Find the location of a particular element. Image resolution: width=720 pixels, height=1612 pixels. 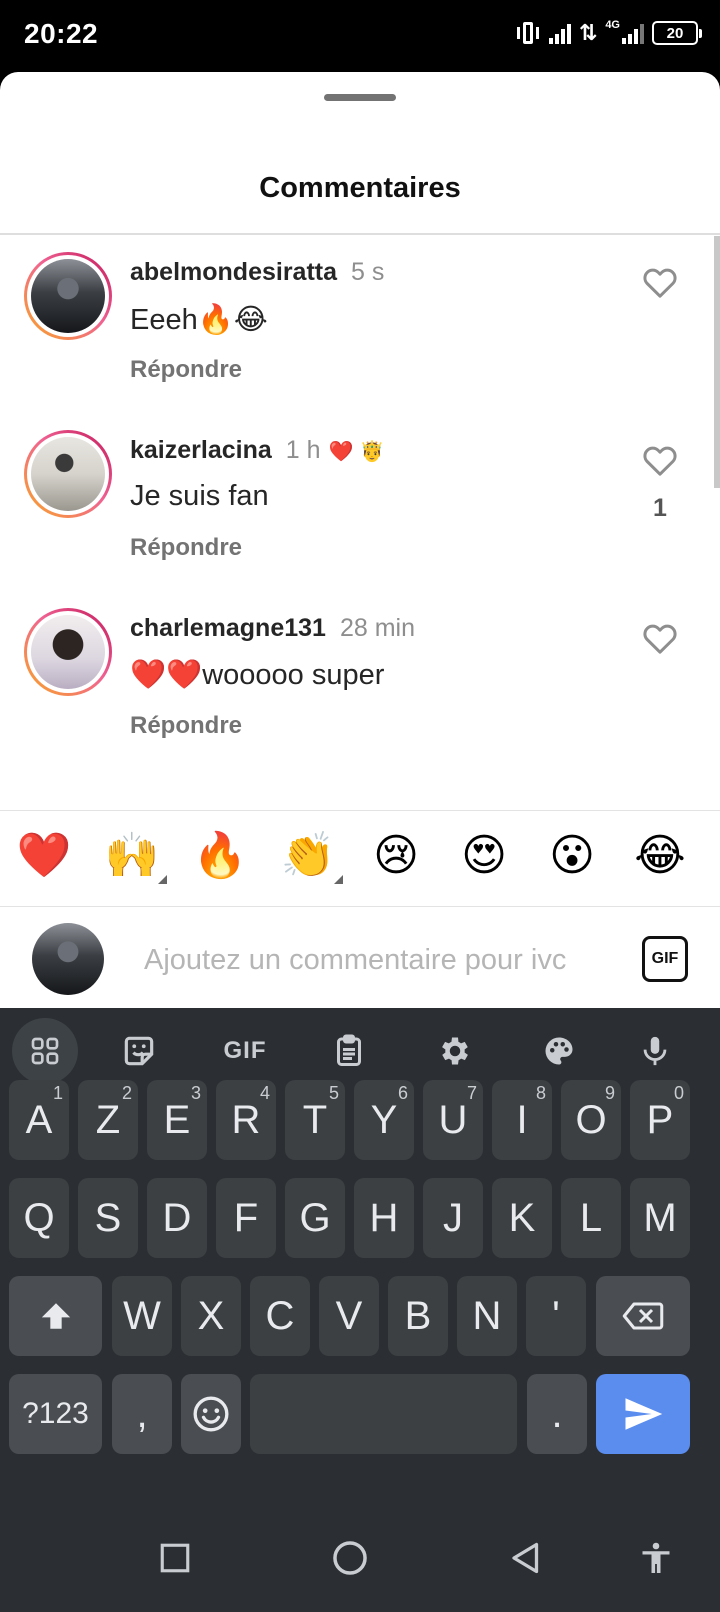

emoji-heart-eyes: 😍 is located at coordinates (484, 856).